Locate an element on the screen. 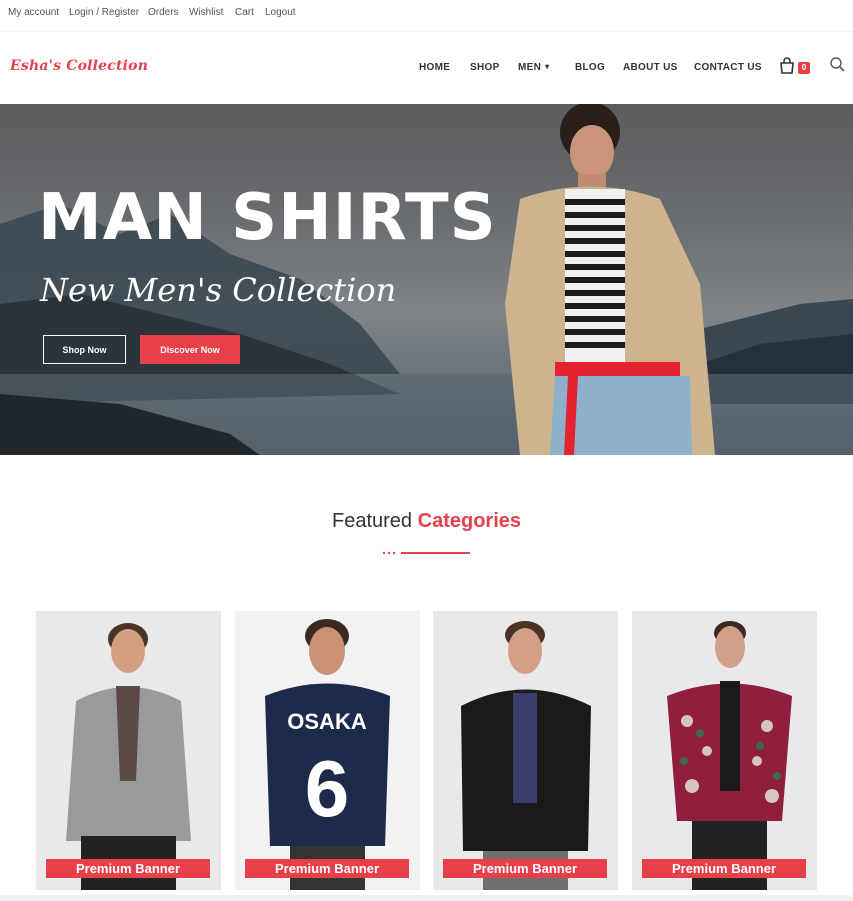 Image resolution: width=853 pixels, height=901 pixels. svg-text: 6 is located at coordinates (327, 788).